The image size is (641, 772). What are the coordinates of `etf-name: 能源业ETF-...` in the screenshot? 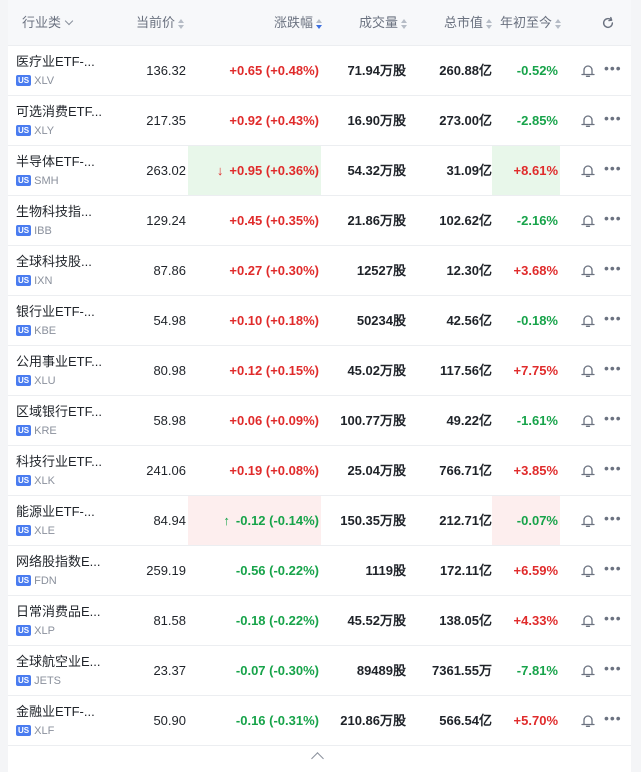 It's located at (66, 512).